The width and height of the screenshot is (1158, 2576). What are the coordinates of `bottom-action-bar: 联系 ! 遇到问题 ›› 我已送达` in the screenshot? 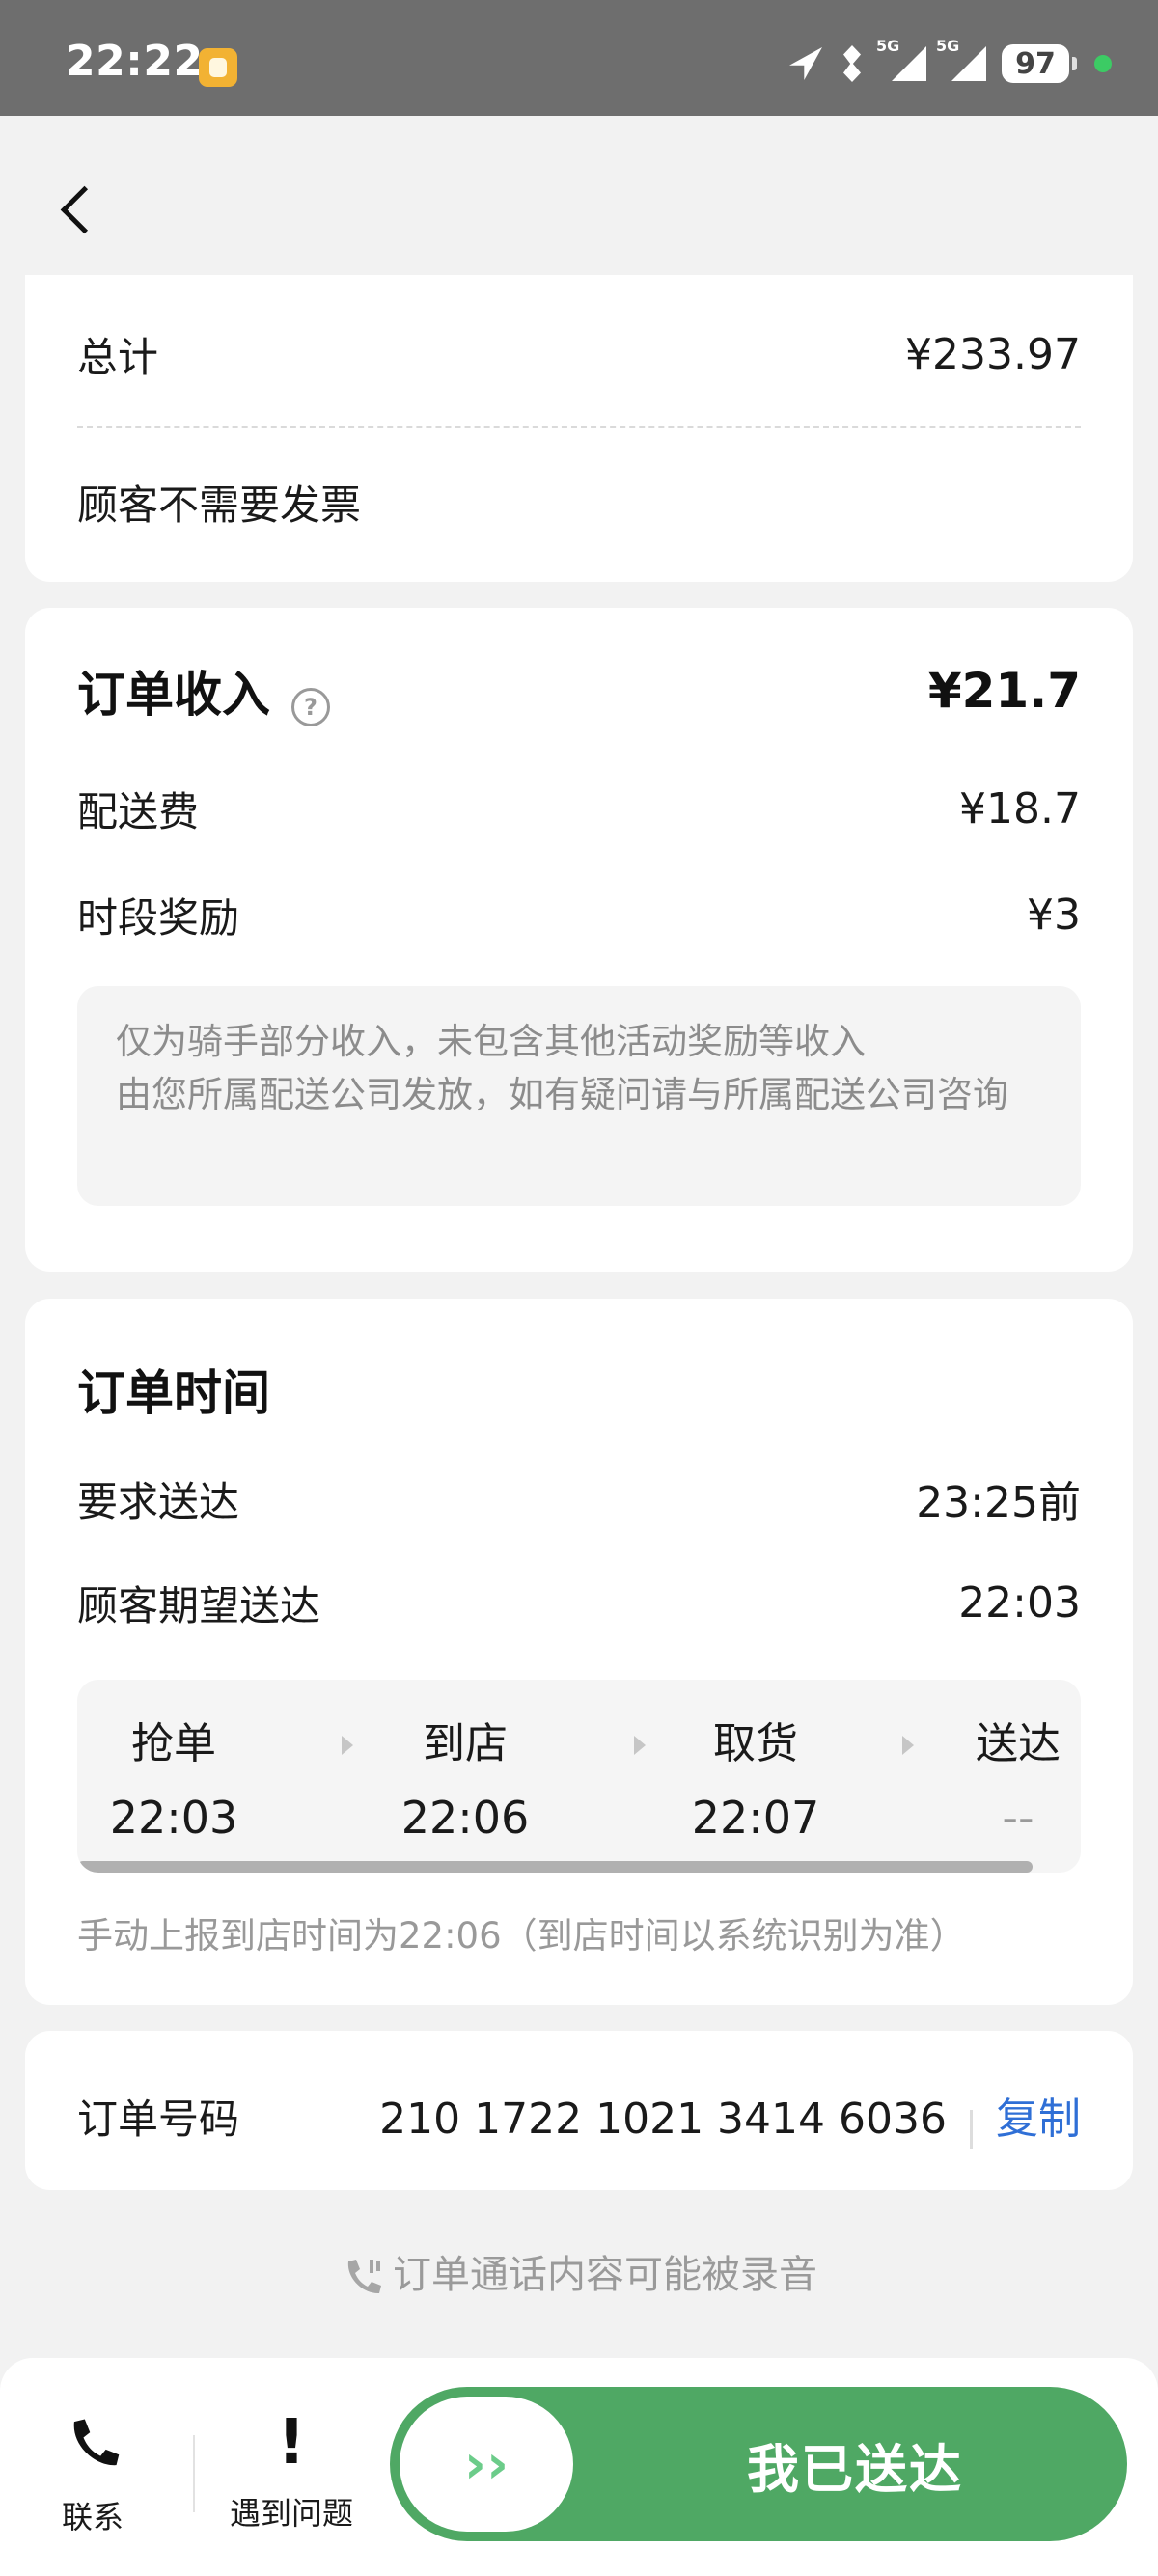 It's located at (579, 2467).